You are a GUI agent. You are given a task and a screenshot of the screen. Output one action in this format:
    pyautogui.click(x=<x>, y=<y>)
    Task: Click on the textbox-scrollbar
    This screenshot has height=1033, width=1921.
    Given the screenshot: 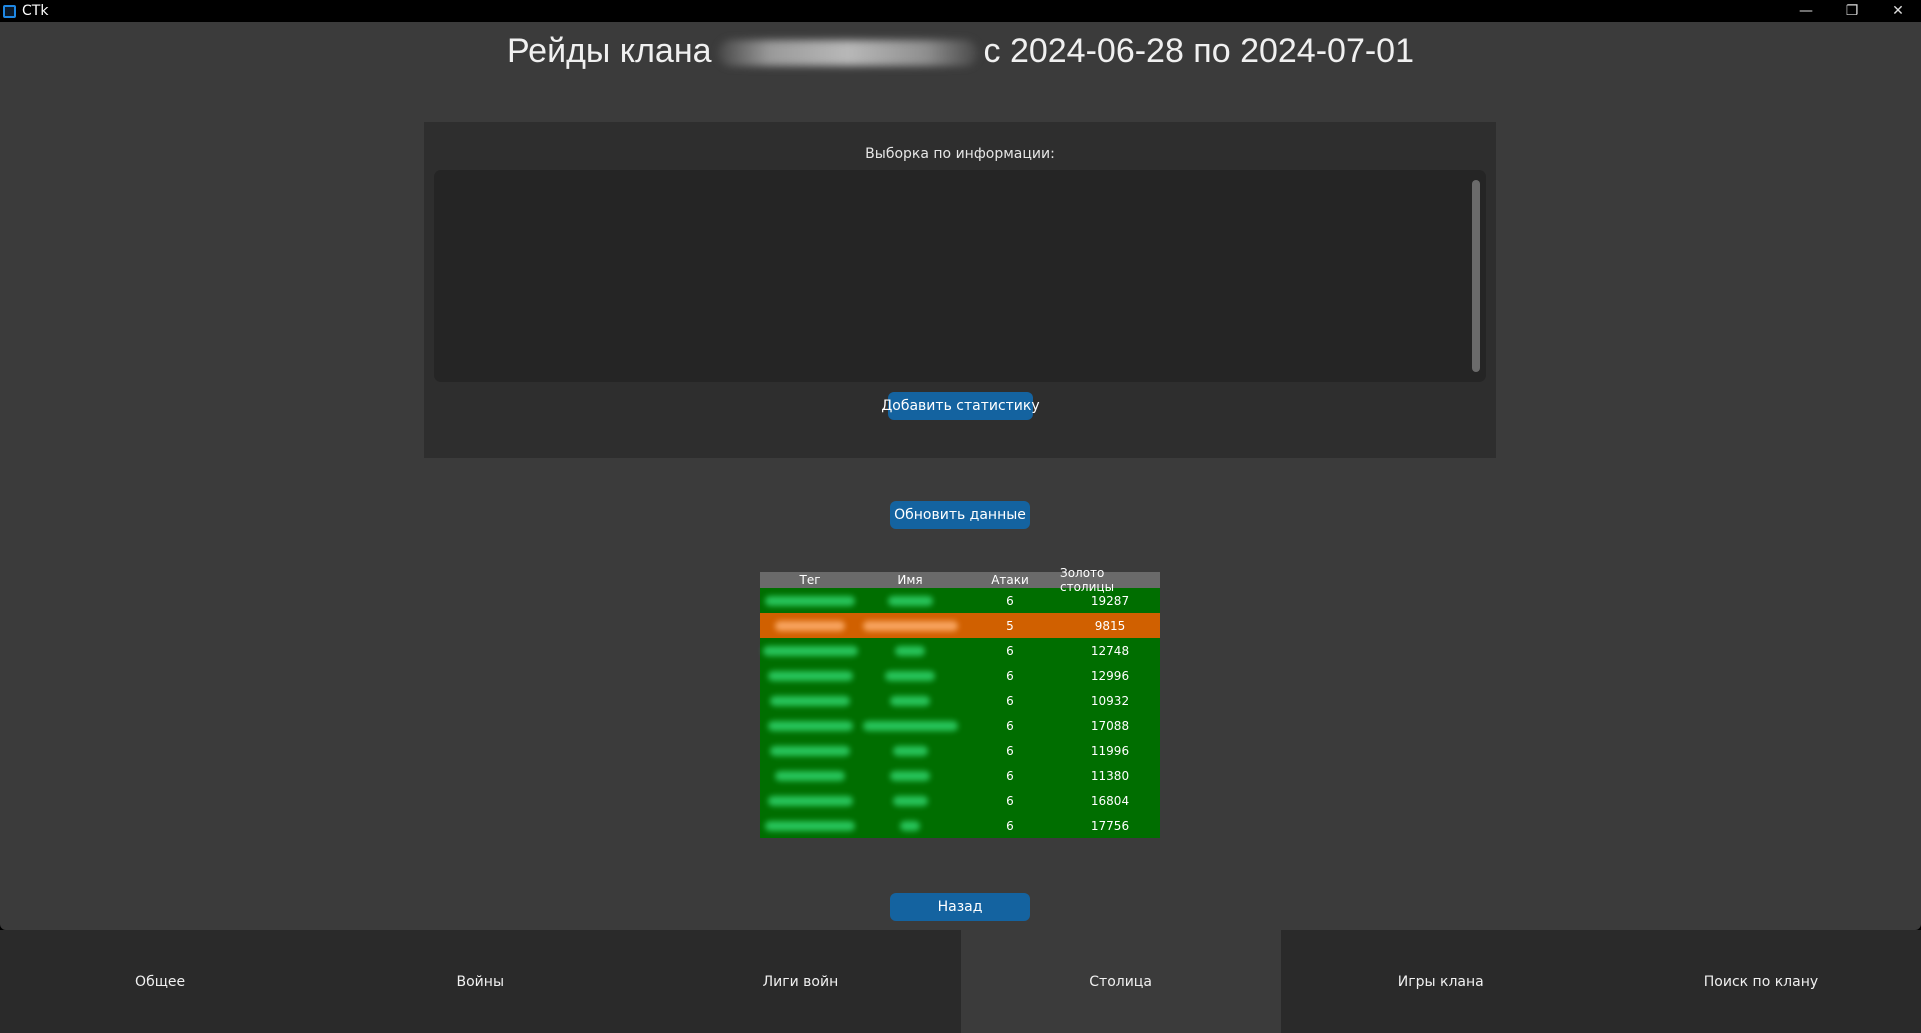 What is the action you would take?
    pyautogui.click(x=1476, y=276)
    